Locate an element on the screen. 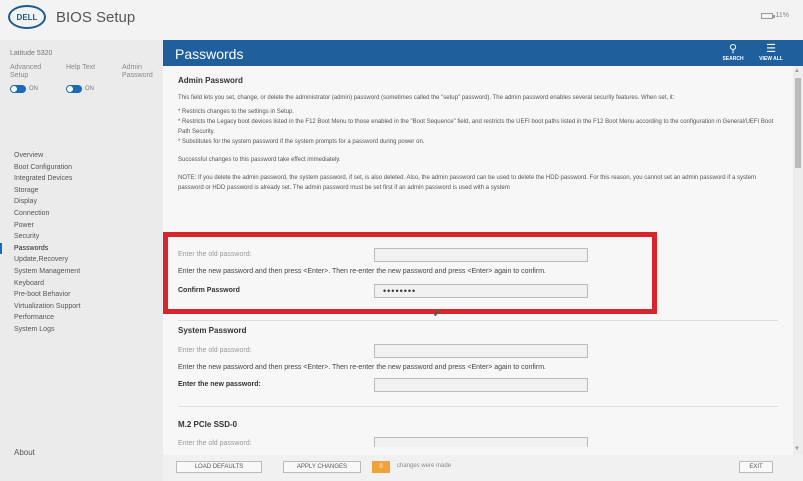 The width and height of the screenshot is (803, 481). scroll-down-icon: ▼ is located at coordinates (797, 449).